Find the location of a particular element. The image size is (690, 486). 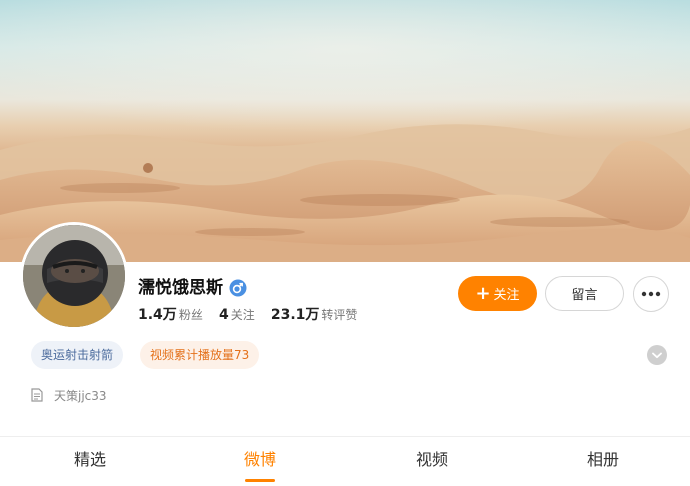

stat-label: 转评赞 is located at coordinates (339, 315).